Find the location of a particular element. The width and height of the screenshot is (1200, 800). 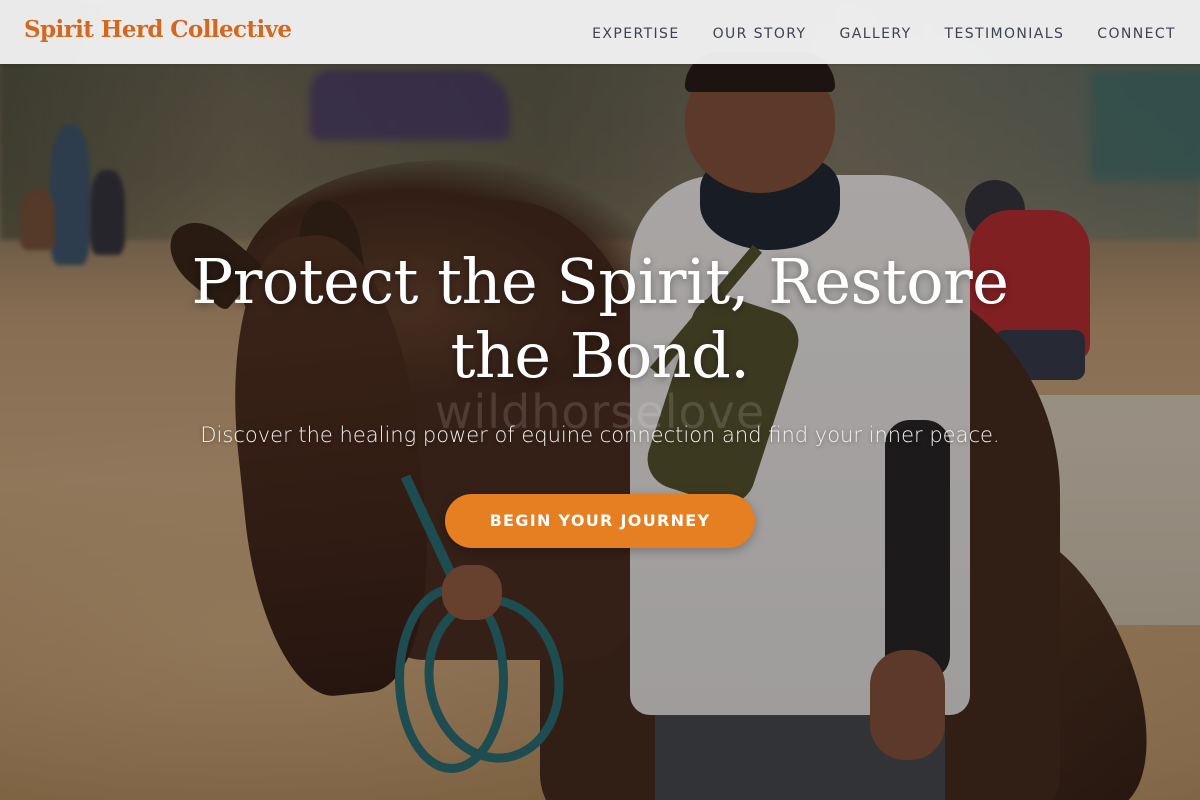

begin-journey-button: BEGIN YOUR JOURNEY is located at coordinates (600, 521).